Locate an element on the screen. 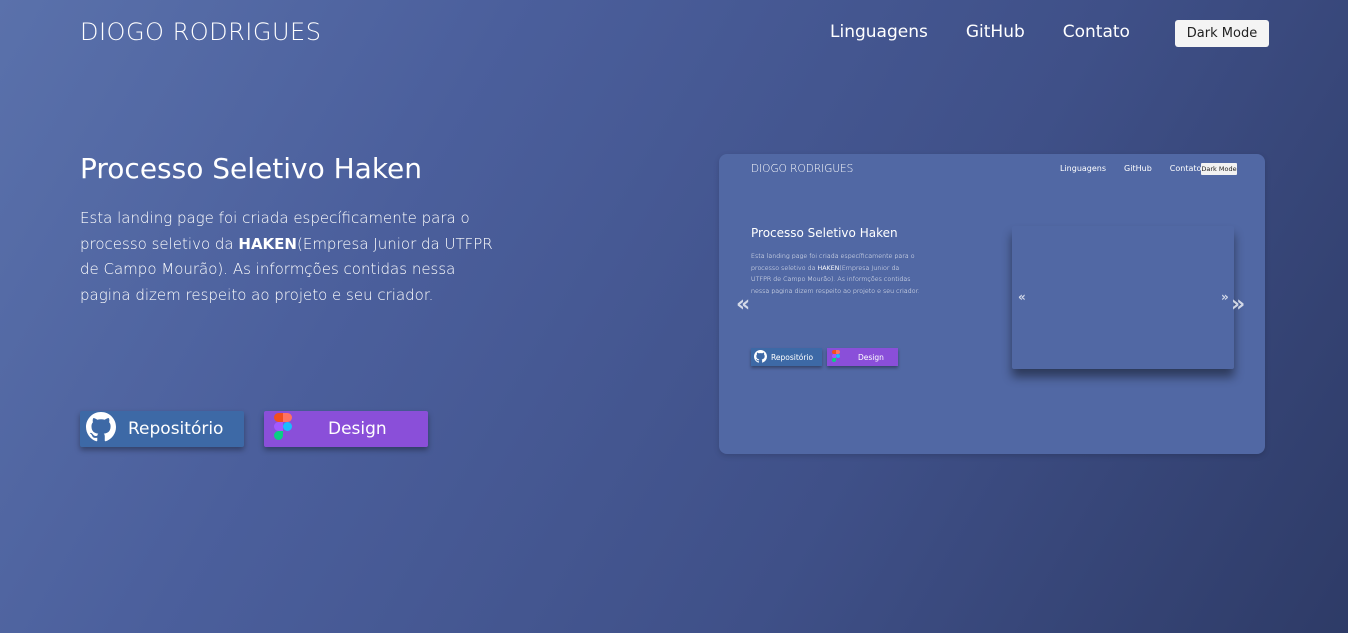 This screenshot has width=1348, height=633. preview-card-chevron-right-icon: » is located at coordinates (1225, 297).